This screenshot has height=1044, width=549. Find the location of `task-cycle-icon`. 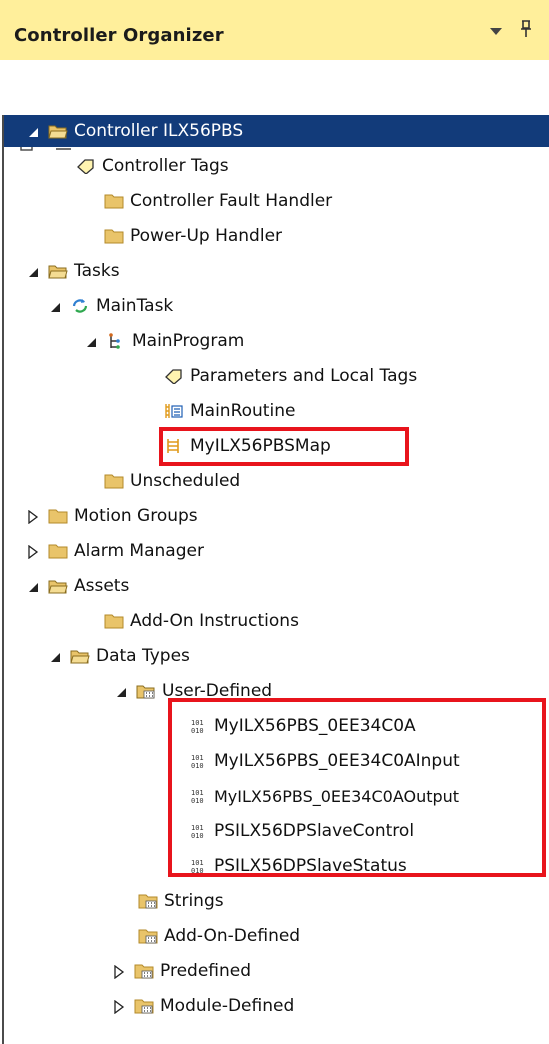

task-cycle-icon is located at coordinates (80, 306).